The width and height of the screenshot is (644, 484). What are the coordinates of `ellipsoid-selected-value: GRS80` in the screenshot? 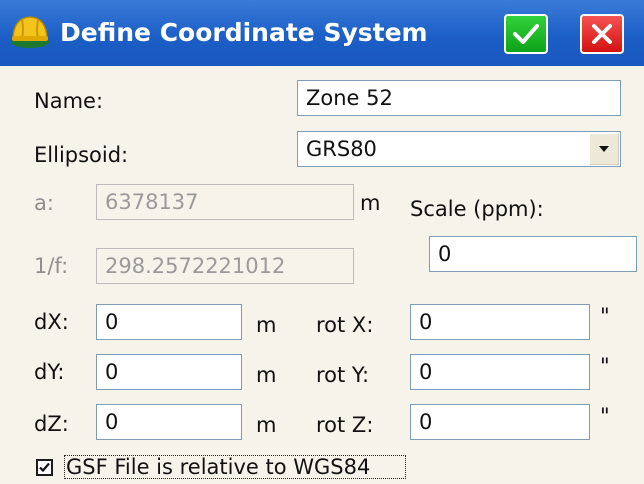 It's located at (341, 149).